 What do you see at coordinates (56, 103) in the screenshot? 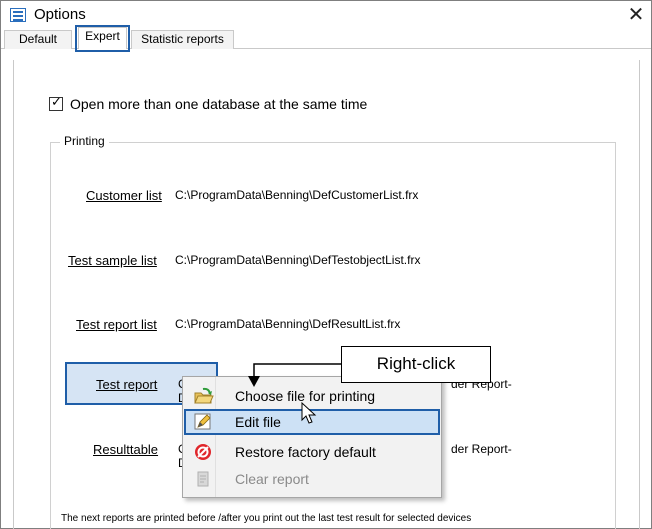
I see `multi-database-checkbox` at bounding box center [56, 103].